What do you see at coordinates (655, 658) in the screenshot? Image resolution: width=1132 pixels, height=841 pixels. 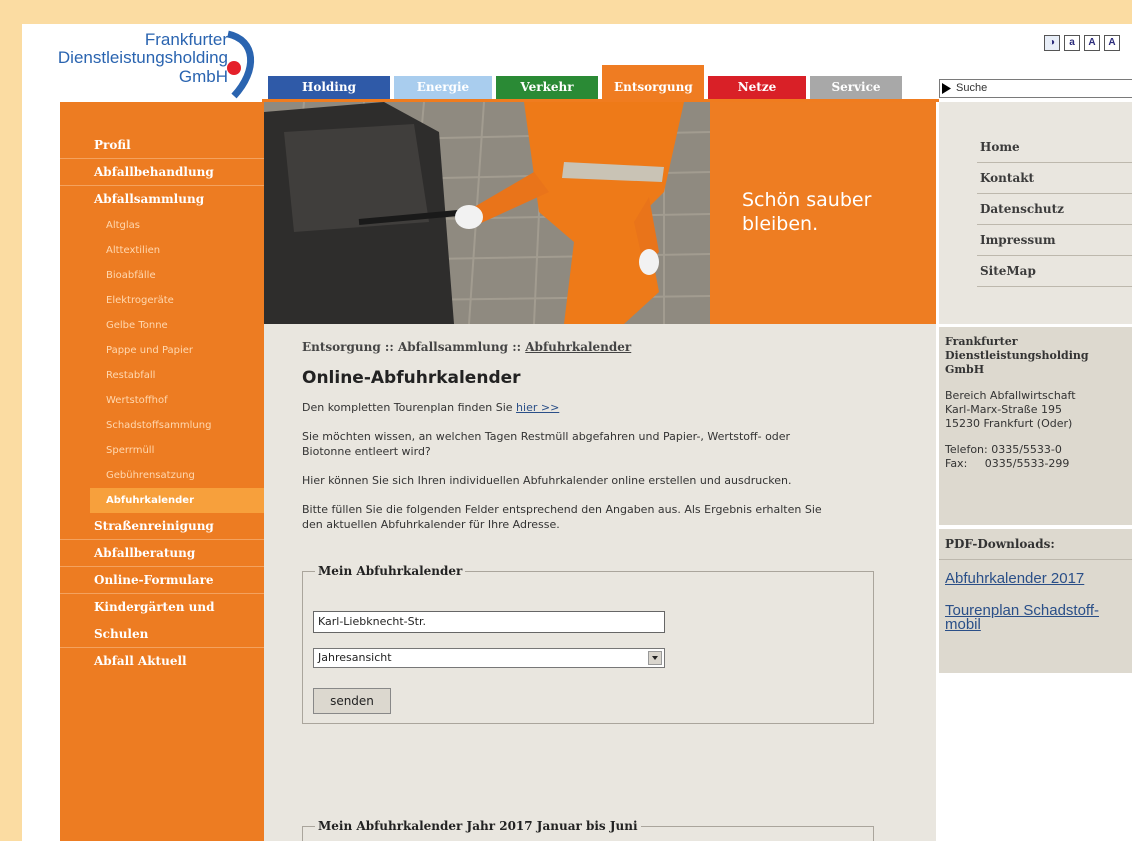 I see `chevron-down-icon` at bounding box center [655, 658].